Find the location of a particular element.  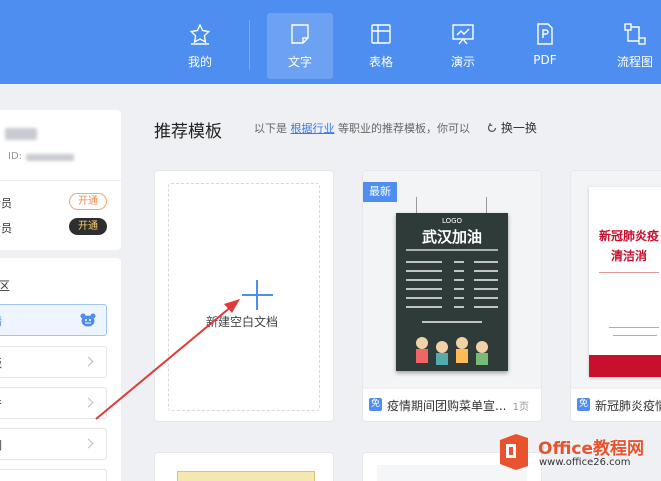

nav-tab-table: 表格 is located at coordinates (381, 46).